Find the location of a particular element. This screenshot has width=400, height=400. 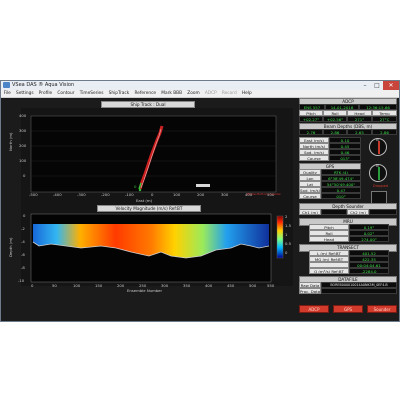

velocity-xlabel: Ensemble Number is located at coordinates (145, 290).